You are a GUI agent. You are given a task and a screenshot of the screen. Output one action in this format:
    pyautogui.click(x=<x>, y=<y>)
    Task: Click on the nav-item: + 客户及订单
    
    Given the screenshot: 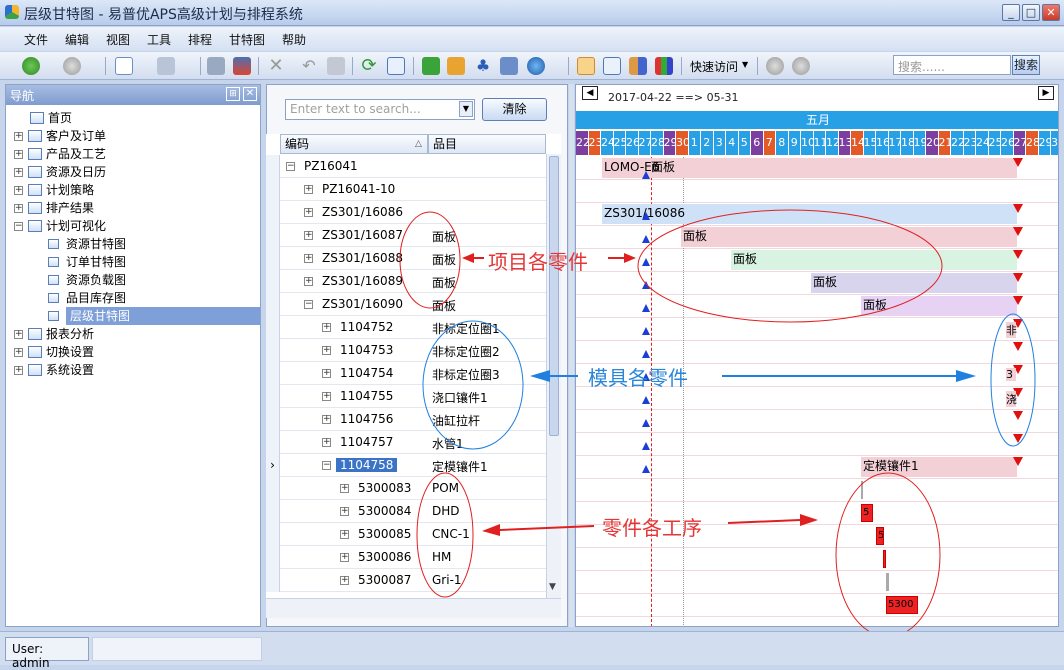 What is the action you would take?
    pyautogui.click(x=133, y=136)
    